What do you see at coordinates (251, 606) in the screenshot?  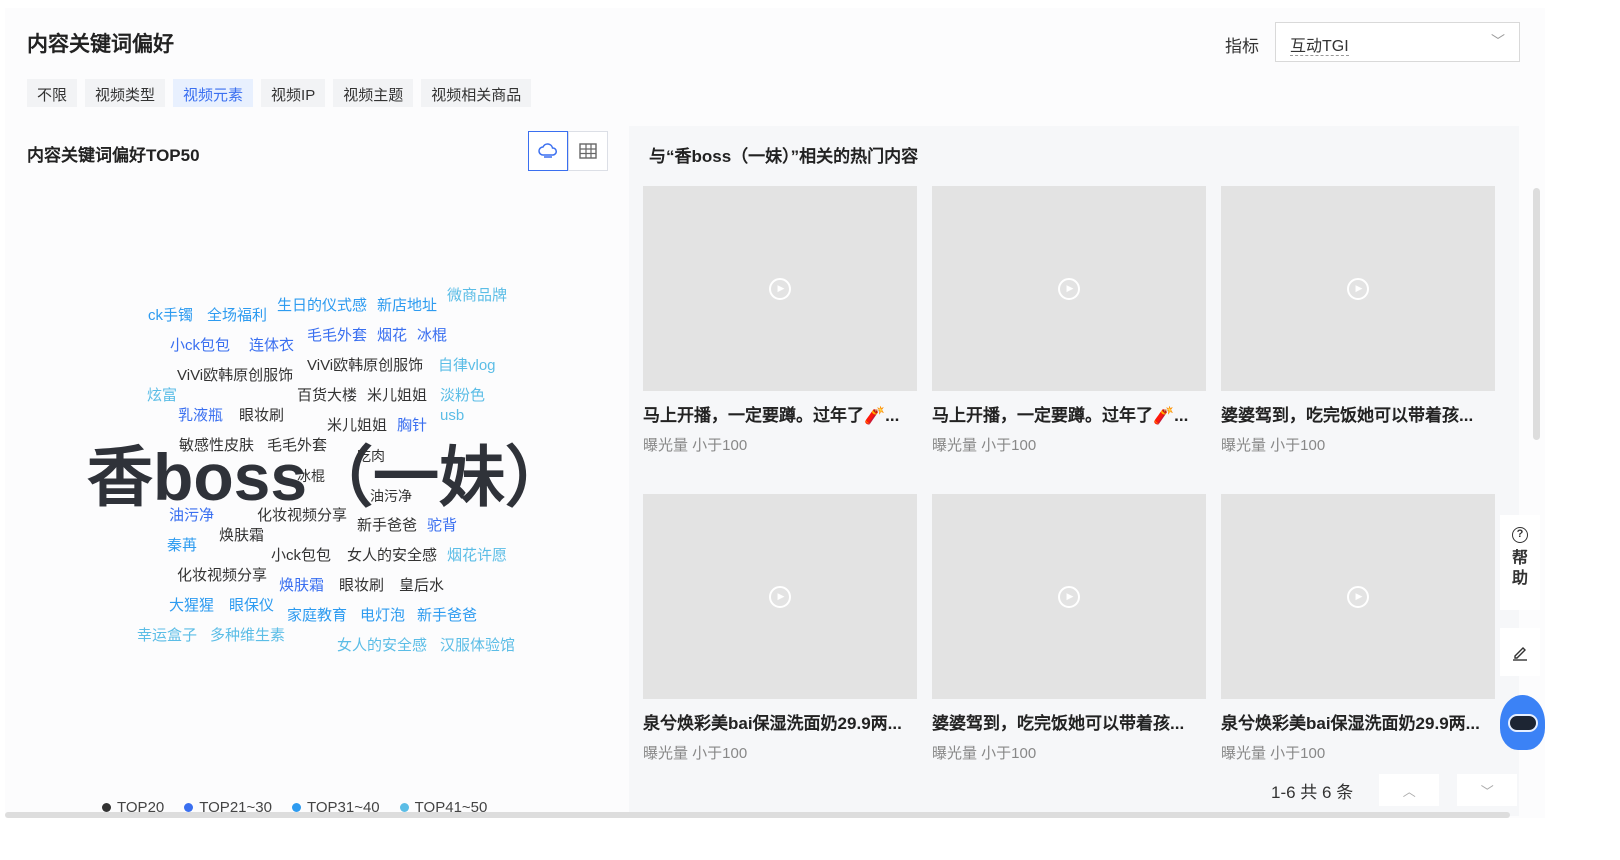 I see `cloud-word: 眼保仪` at bounding box center [251, 606].